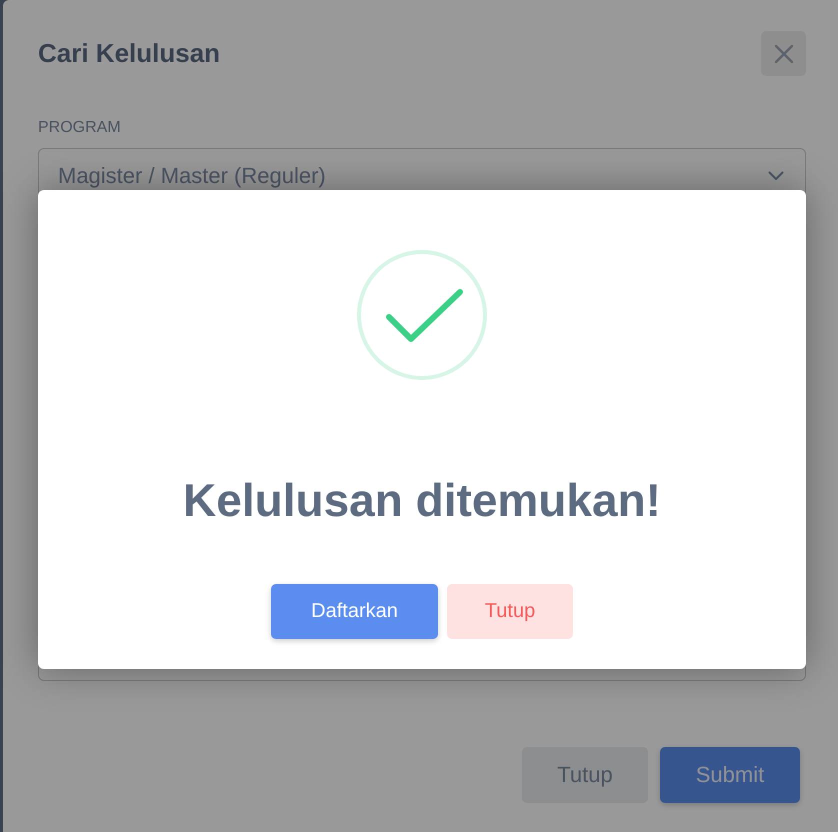 The width and height of the screenshot is (838, 832). I want to click on alert-title: Kelulusan ditemukan!, so click(422, 500).